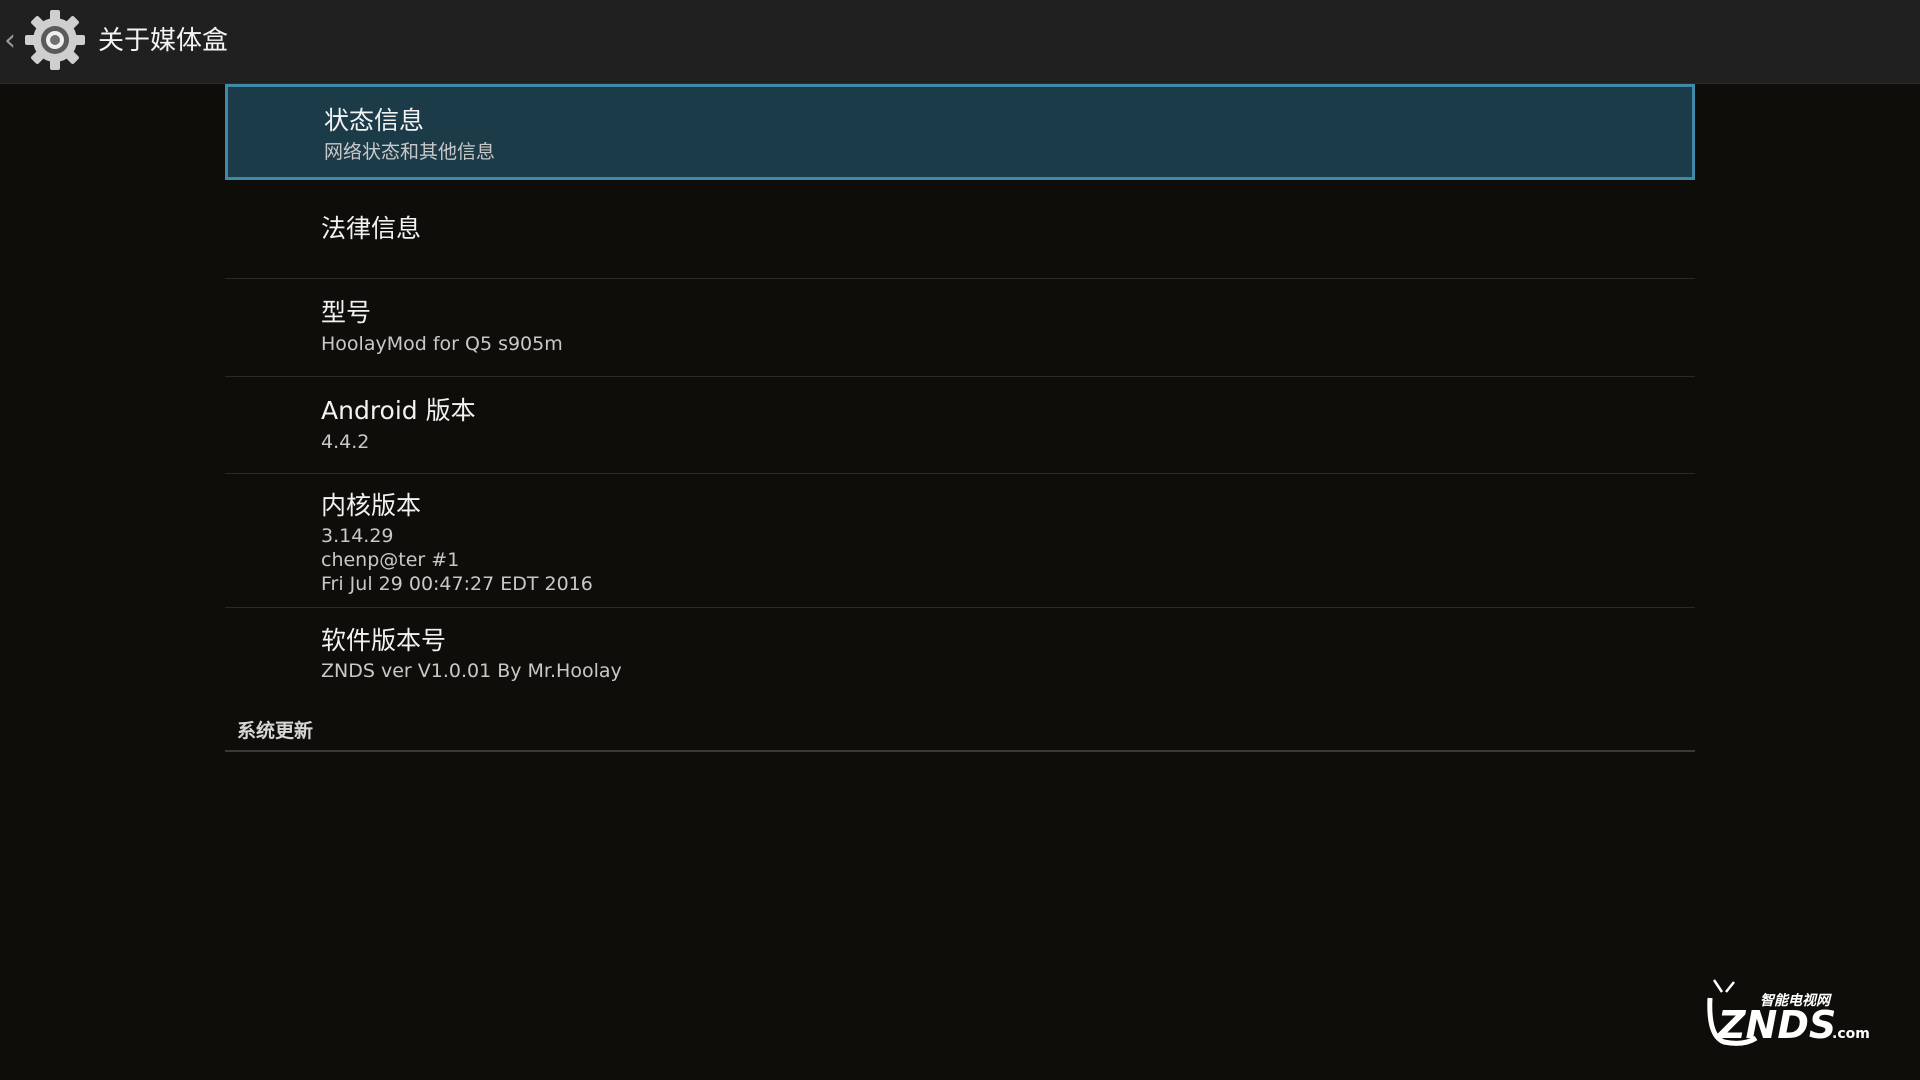 Image resolution: width=1920 pixels, height=1080 pixels. What do you see at coordinates (410, 152) in the screenshot?
I see `pref-summary: 网络状态和其他信息` at bounding box center [410, 152].